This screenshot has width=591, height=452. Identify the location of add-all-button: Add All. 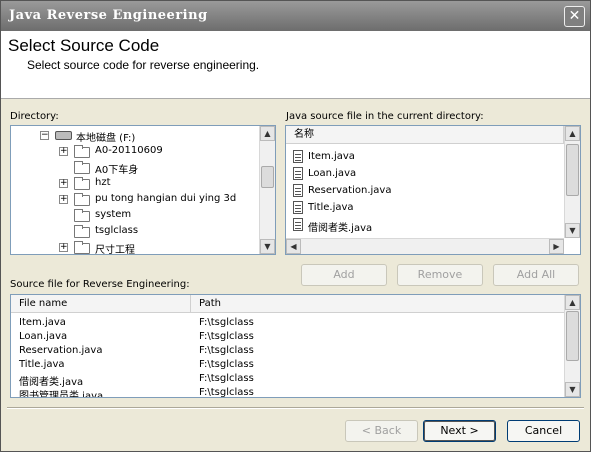
(536, 275).